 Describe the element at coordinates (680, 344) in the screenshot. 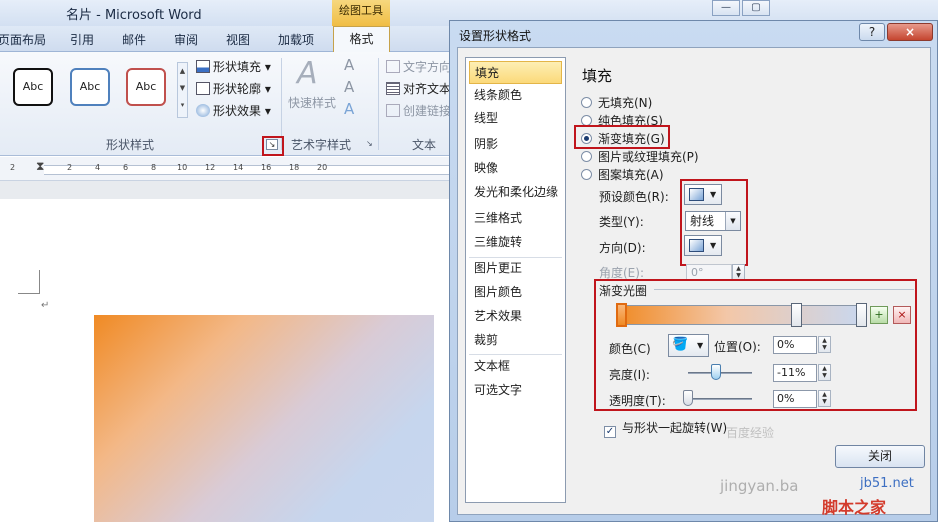

I see `paint-bucket-icon: 🪣` at that location.